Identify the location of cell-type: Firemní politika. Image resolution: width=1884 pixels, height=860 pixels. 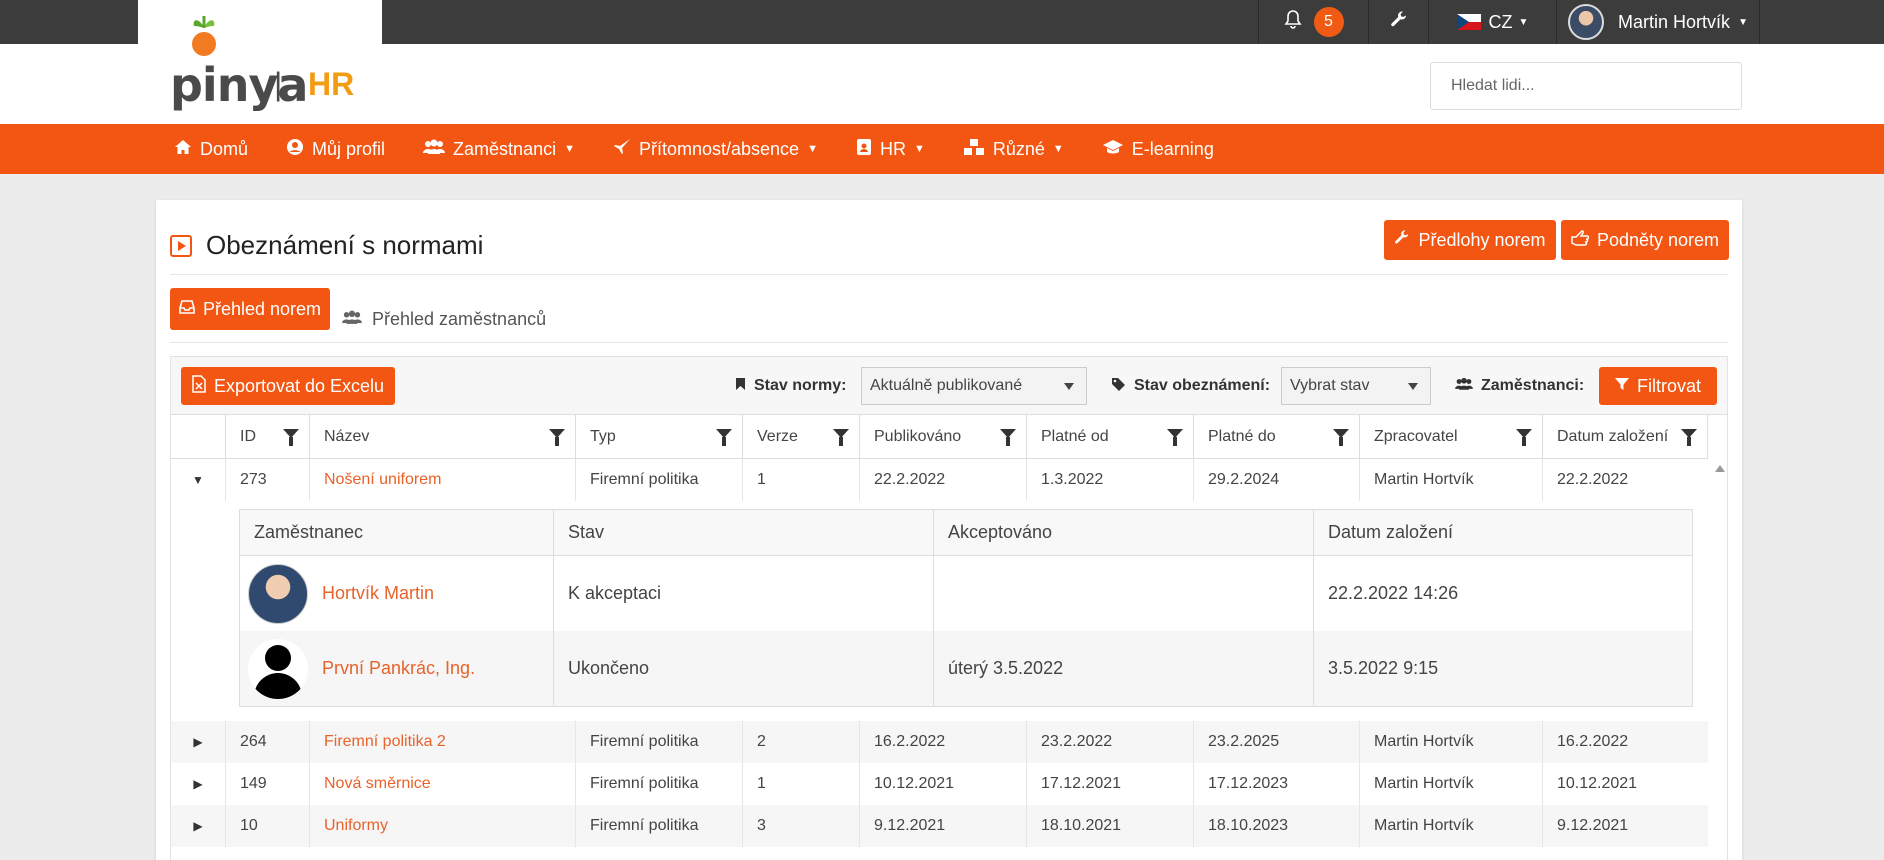
(658, 480).